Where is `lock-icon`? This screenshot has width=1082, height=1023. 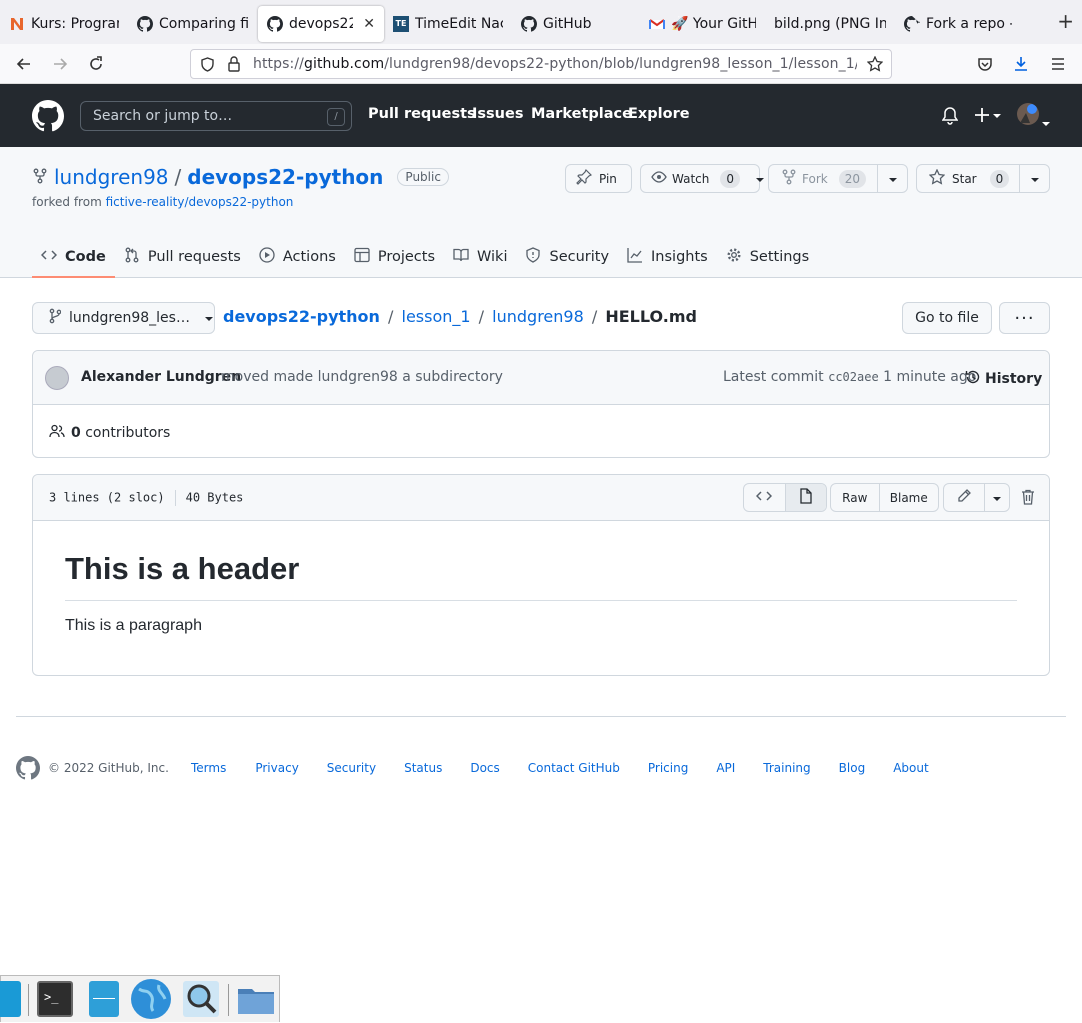
lock-icon is located at coordinates (234, 66).